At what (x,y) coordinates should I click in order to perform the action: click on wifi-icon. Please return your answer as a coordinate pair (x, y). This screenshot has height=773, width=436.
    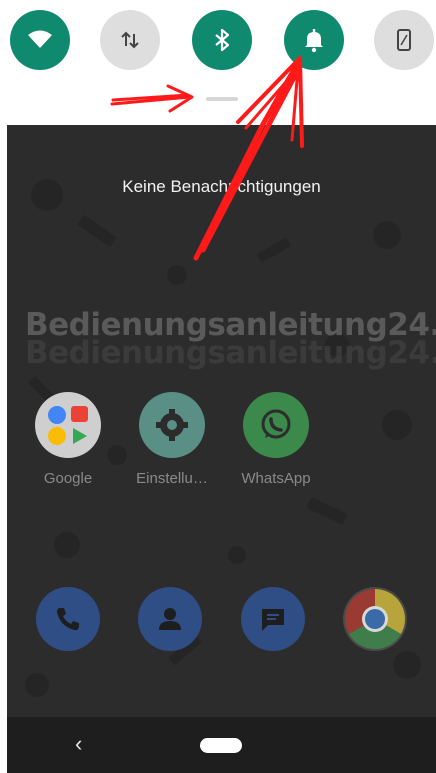
    Looking at the image, I should click on (40, 39).